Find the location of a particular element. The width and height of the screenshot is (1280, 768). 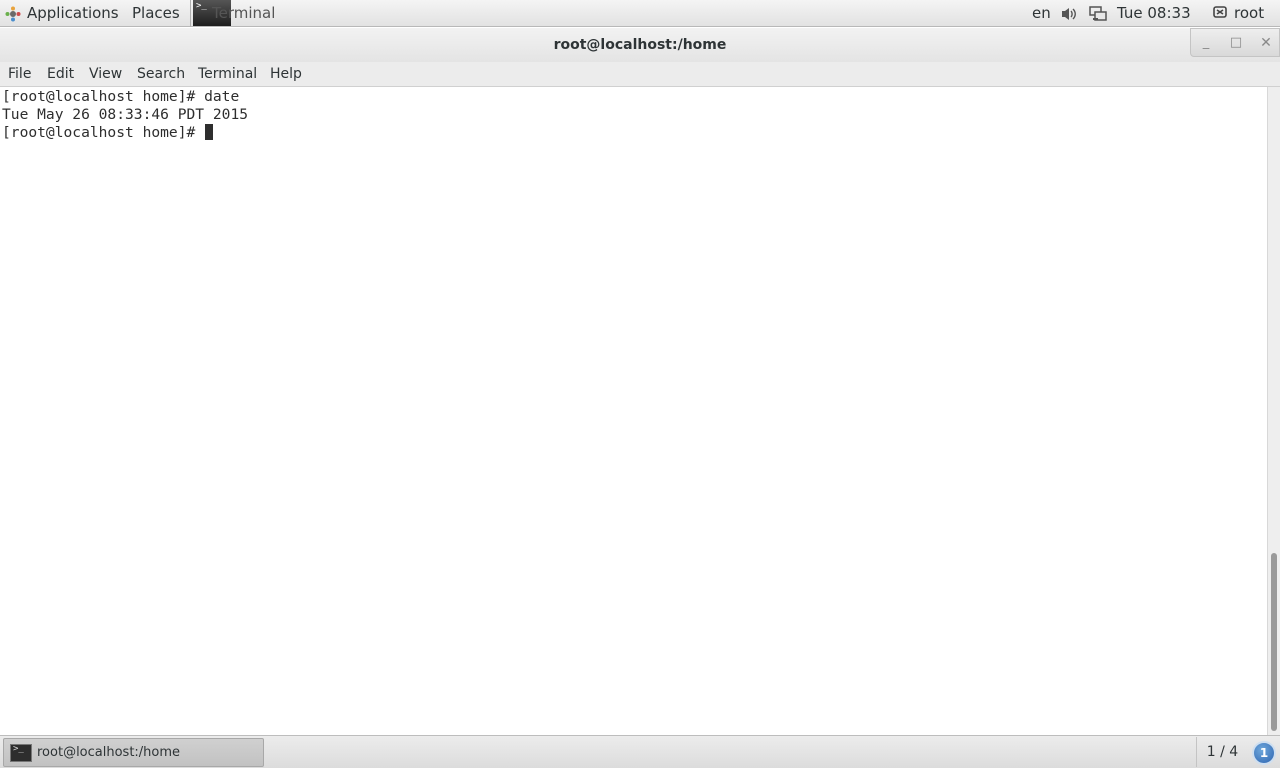

terminal-prompt-line: [root@localhost home]# is located at coordinates (108, 133).